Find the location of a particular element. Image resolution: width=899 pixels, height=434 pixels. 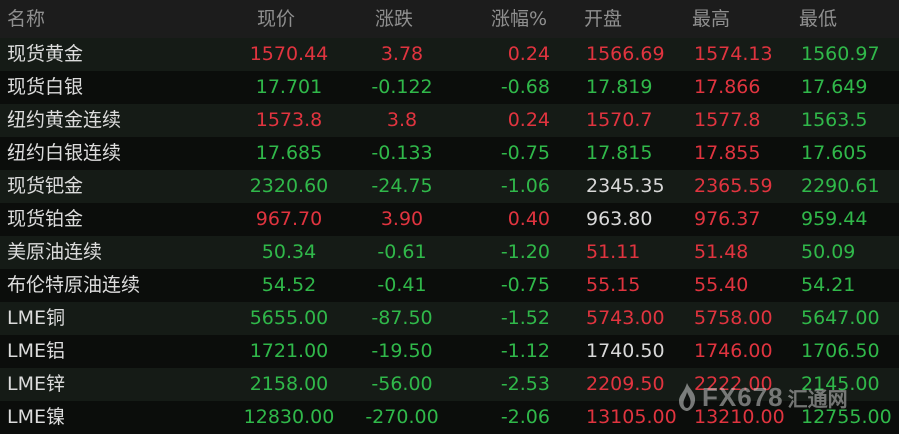

price-cell: 1573.8 is located at coordinates (289, 120).